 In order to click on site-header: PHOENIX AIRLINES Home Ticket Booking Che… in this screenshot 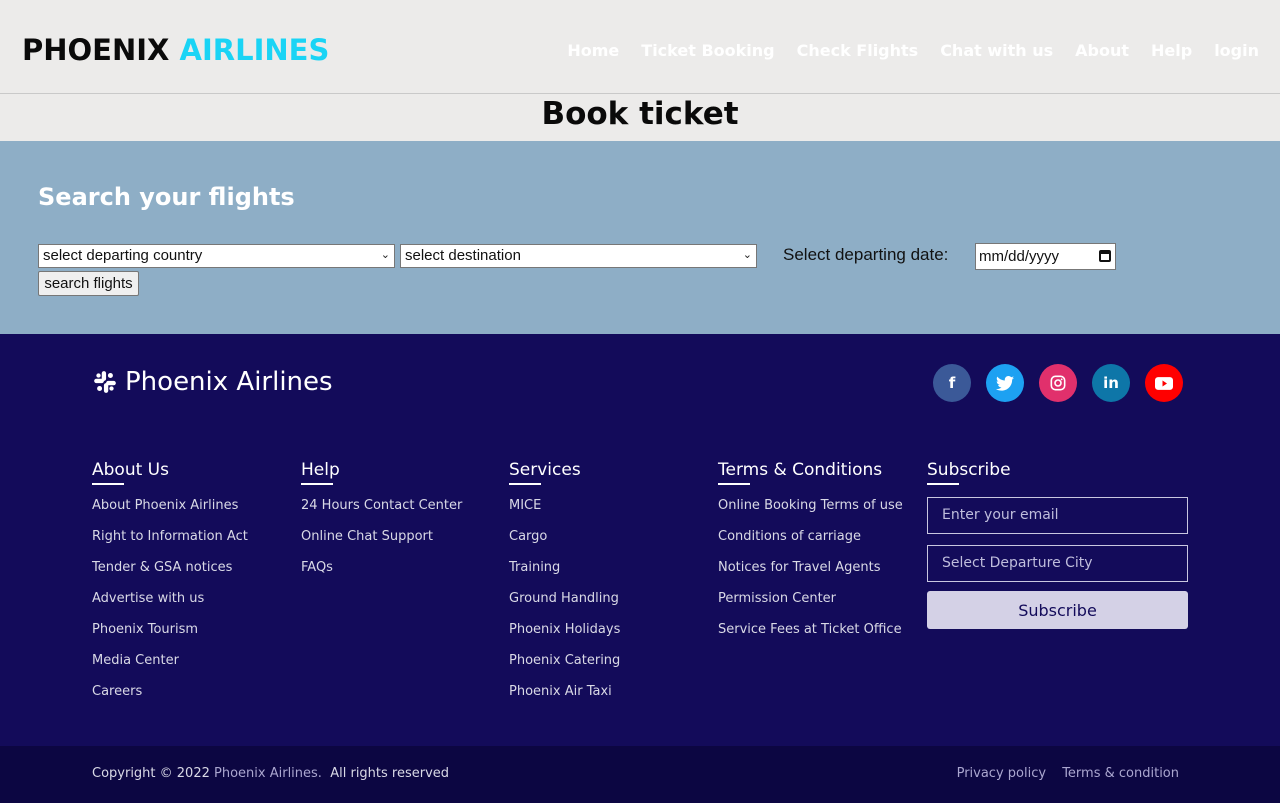, I will do `click(640, 47)`.